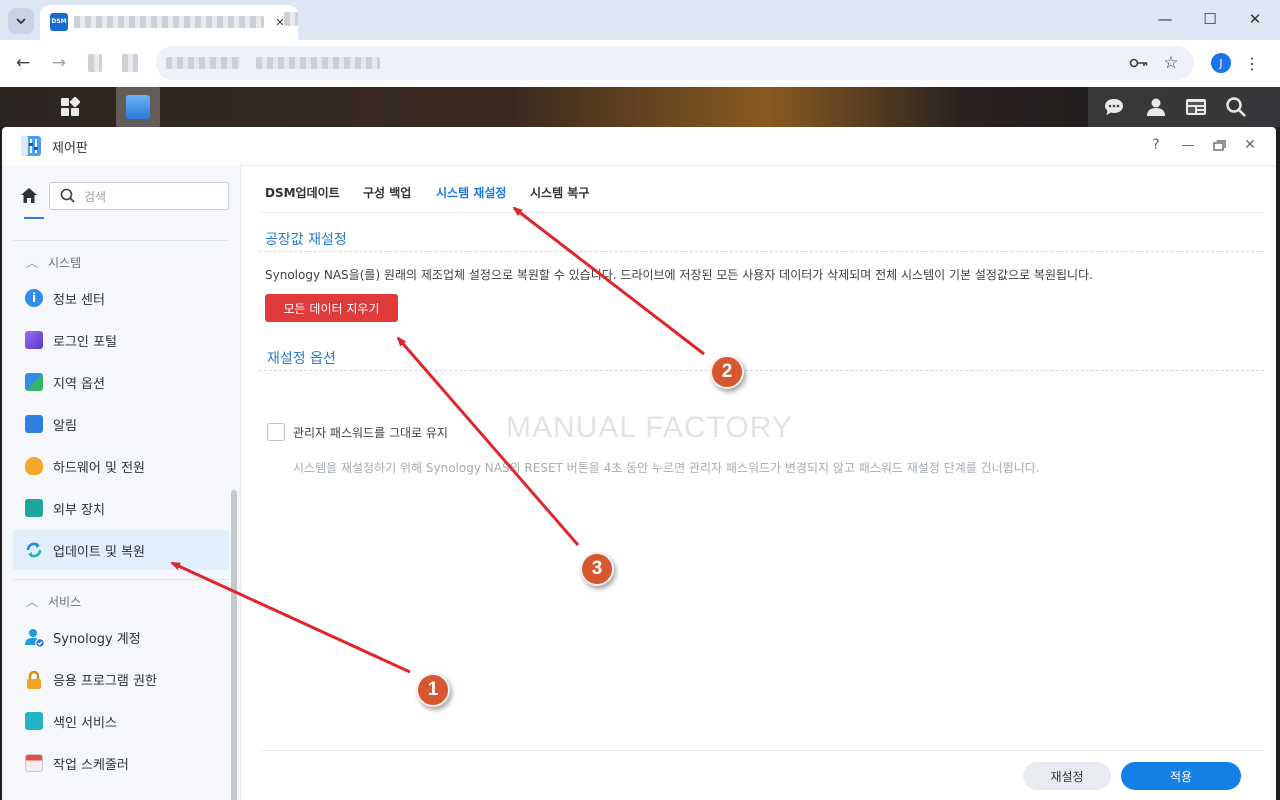  What do you see at coordinates (34, 298) in the screenshot?
I see `info-icon: i` at bounding box center [34, 298].